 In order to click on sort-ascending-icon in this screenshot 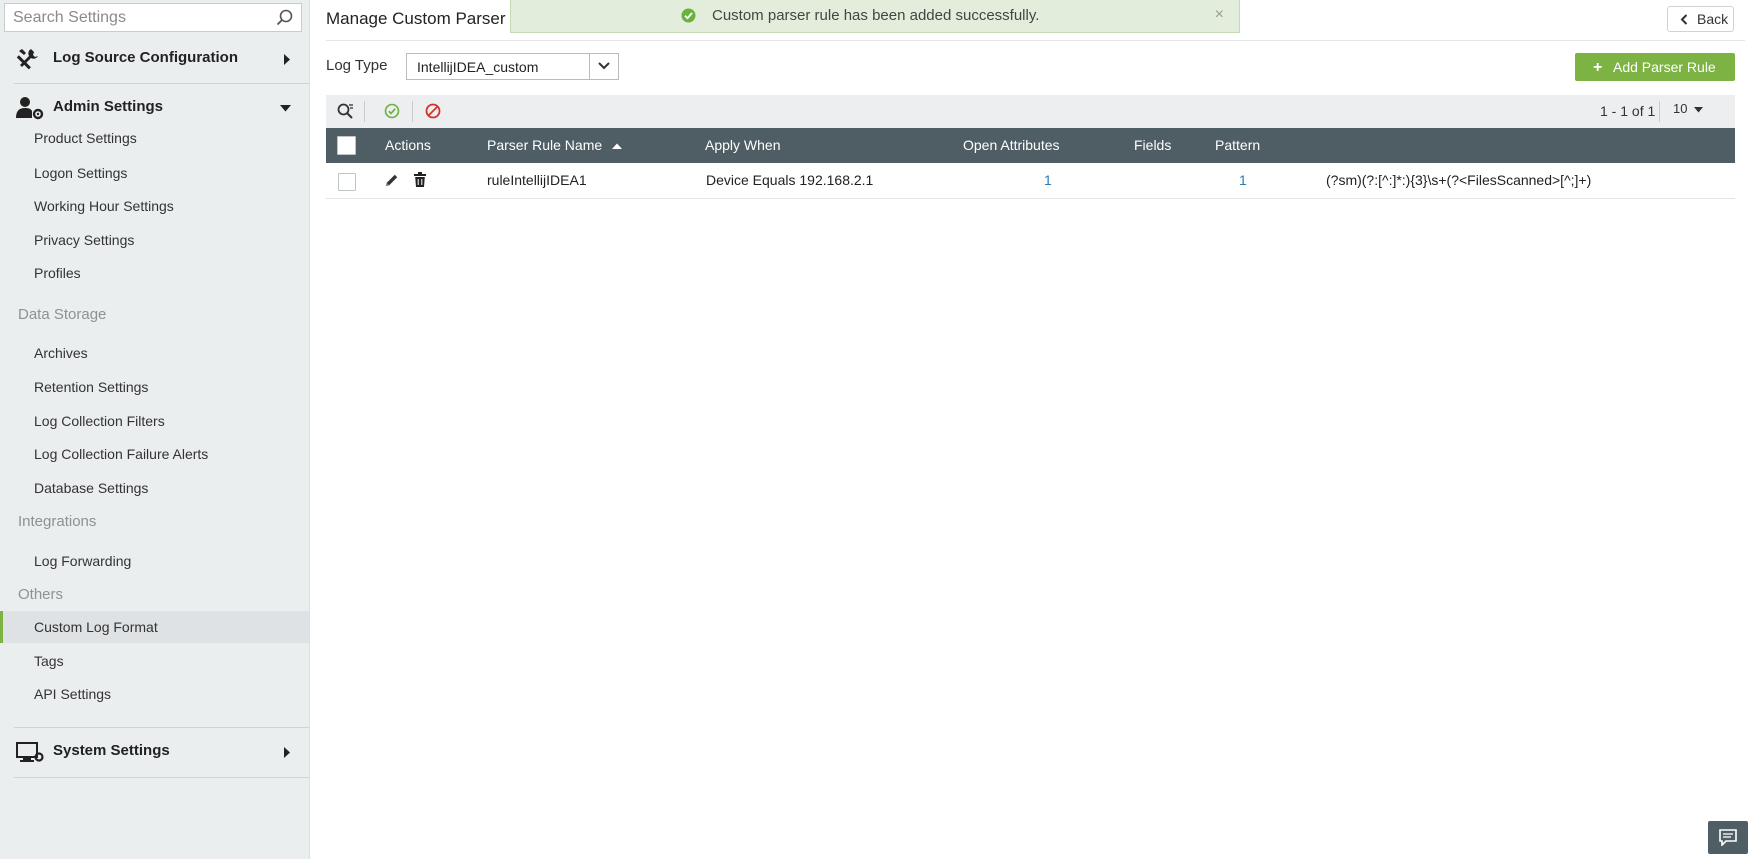, I will do `click(617, 146)`.